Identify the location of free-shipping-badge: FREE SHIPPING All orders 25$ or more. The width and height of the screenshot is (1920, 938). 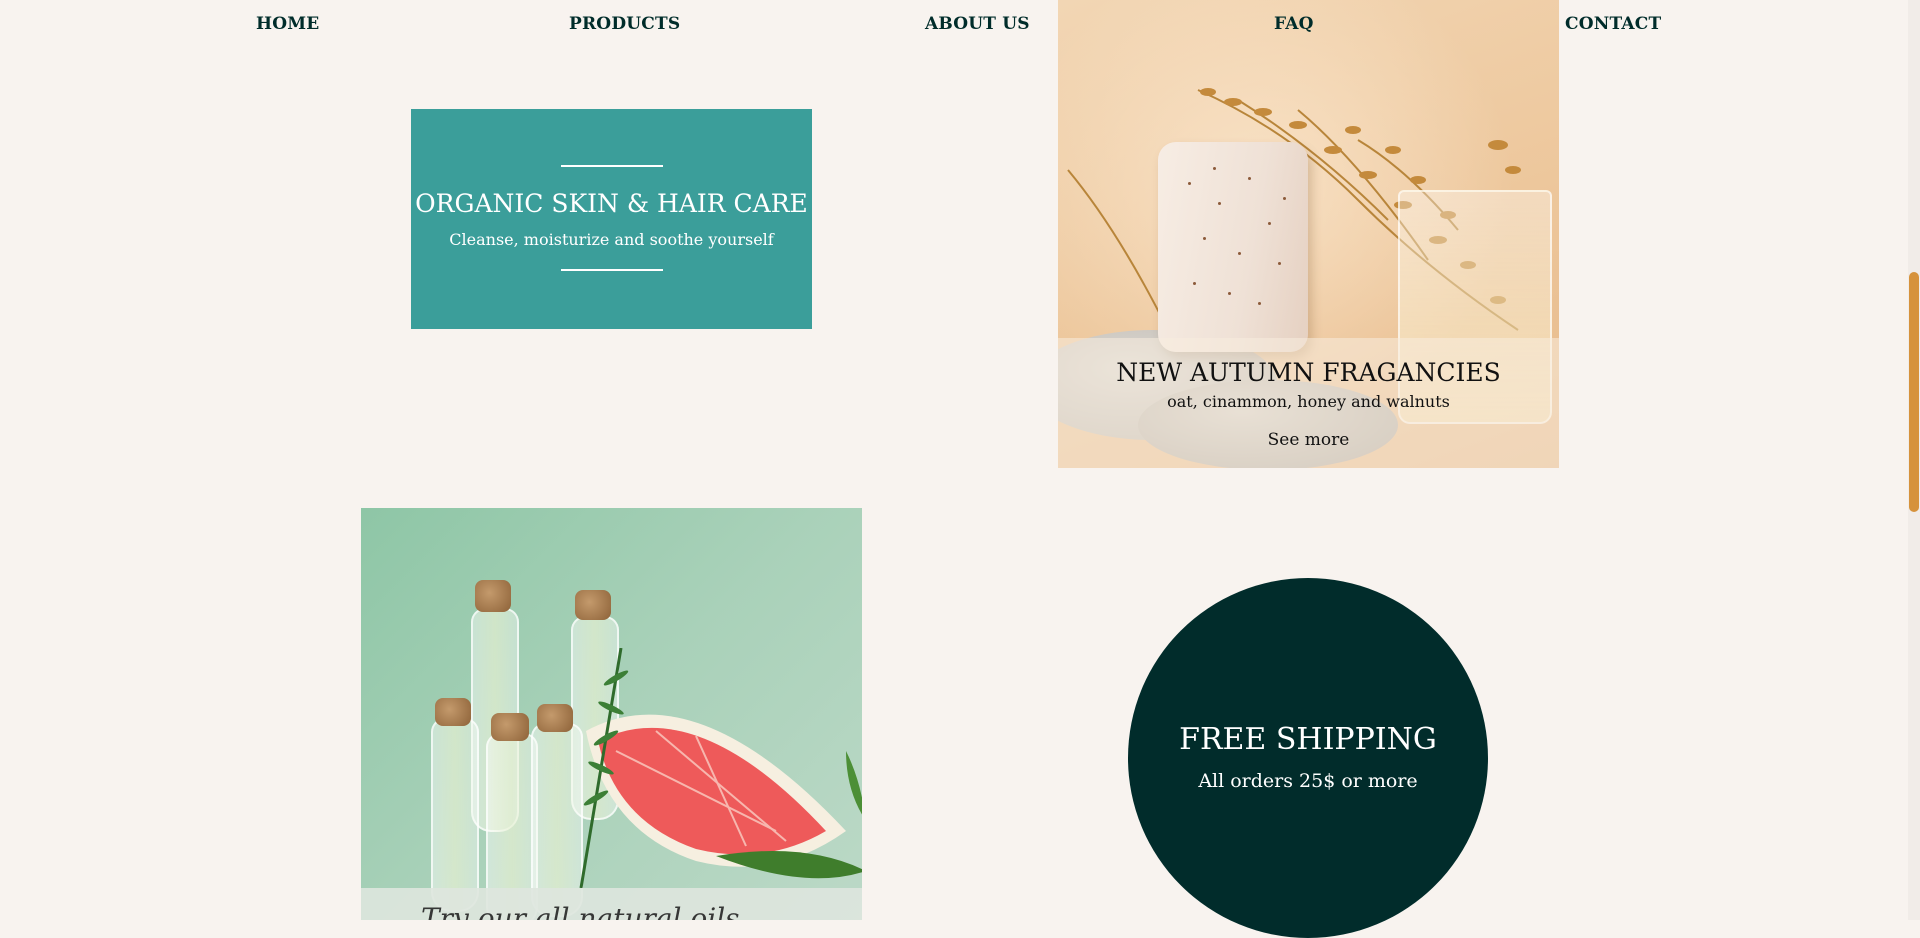
(1308, 758).